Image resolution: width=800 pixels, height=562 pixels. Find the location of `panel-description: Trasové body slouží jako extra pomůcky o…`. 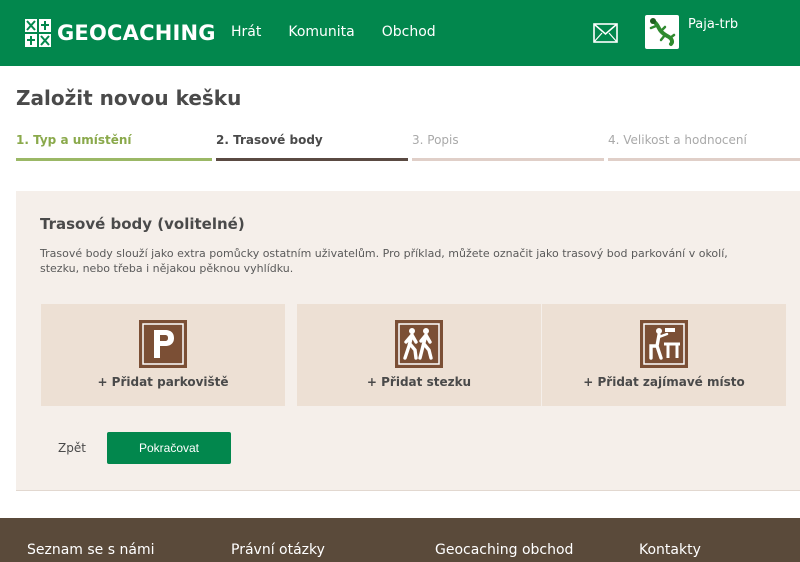

panel-description: Trasové body slouží jako extra pomůcky o… is located at coordinates (384, 261).